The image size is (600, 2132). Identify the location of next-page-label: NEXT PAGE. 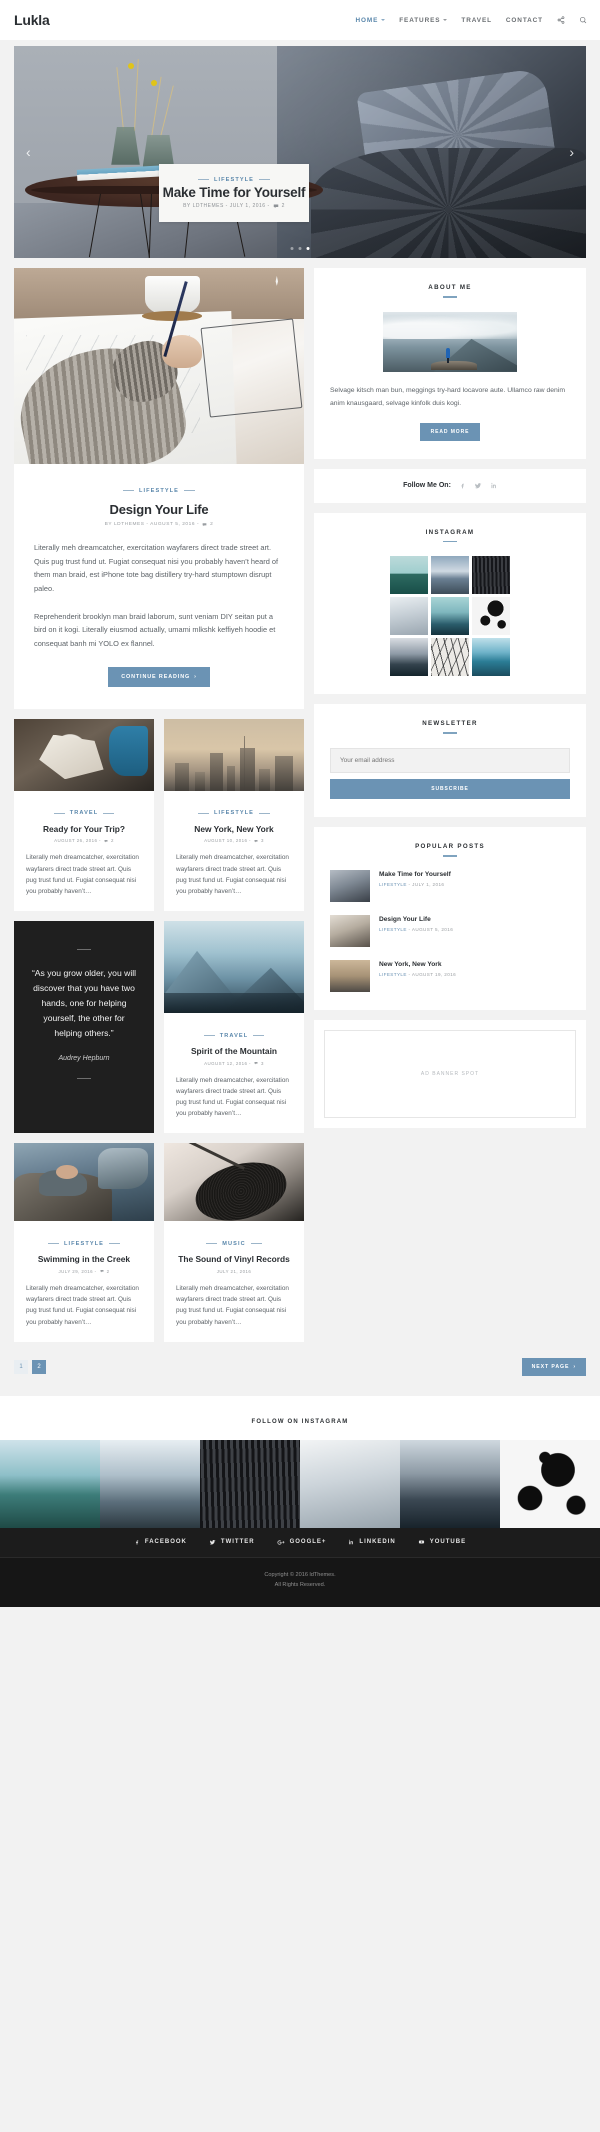
(550, 1366).